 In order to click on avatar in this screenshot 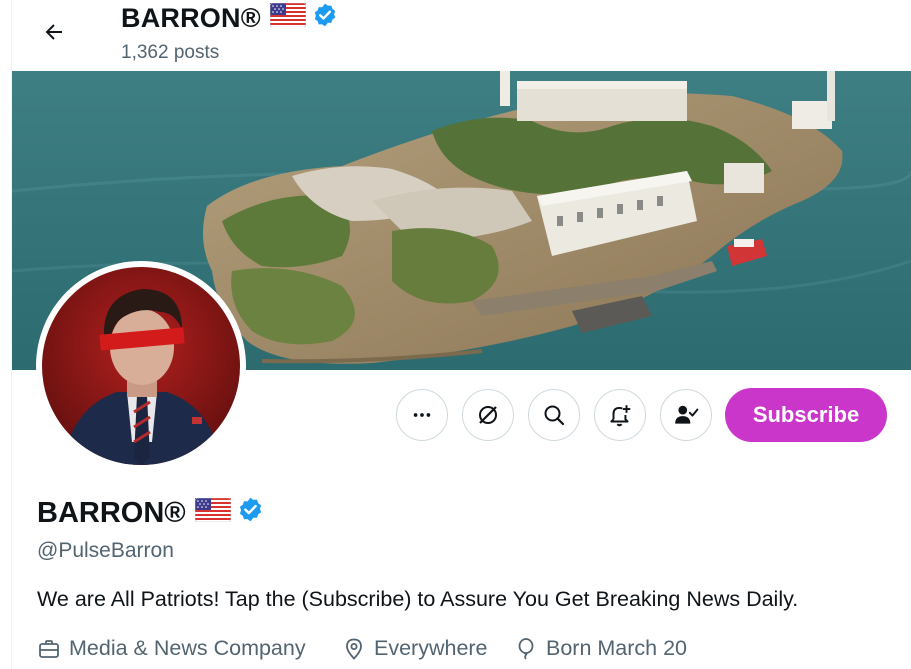, I will do `click(141, 366)`.